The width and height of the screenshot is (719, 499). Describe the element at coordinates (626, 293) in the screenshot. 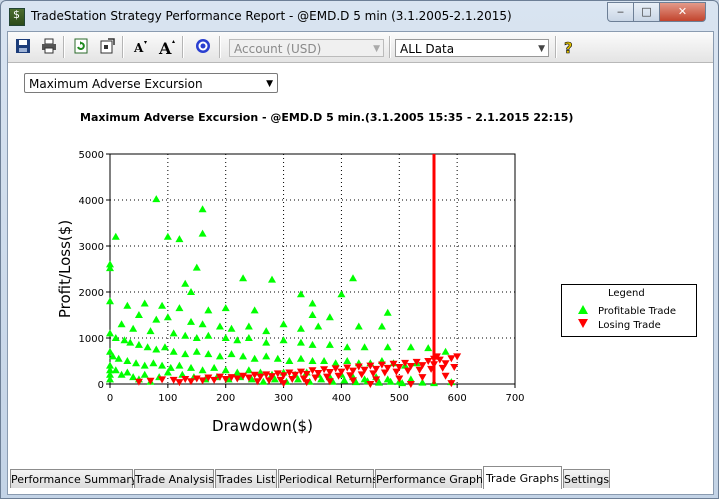

I see `legend-title: Legend` at that location.